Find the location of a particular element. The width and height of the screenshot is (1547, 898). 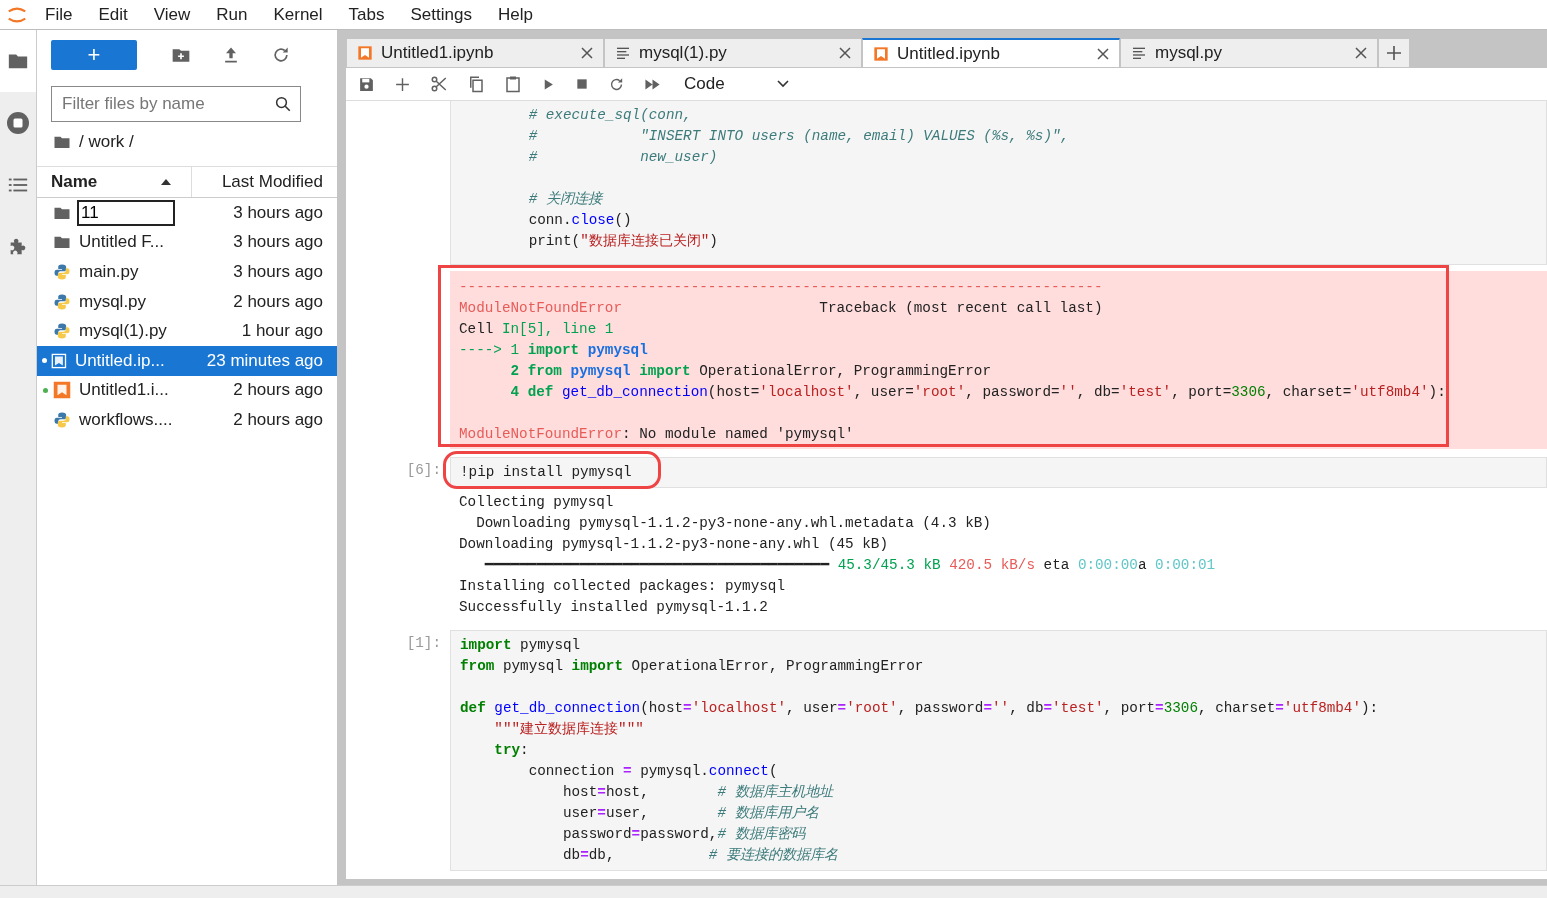

code-line: # 关闭连接 is located at coordinates (566, 199).